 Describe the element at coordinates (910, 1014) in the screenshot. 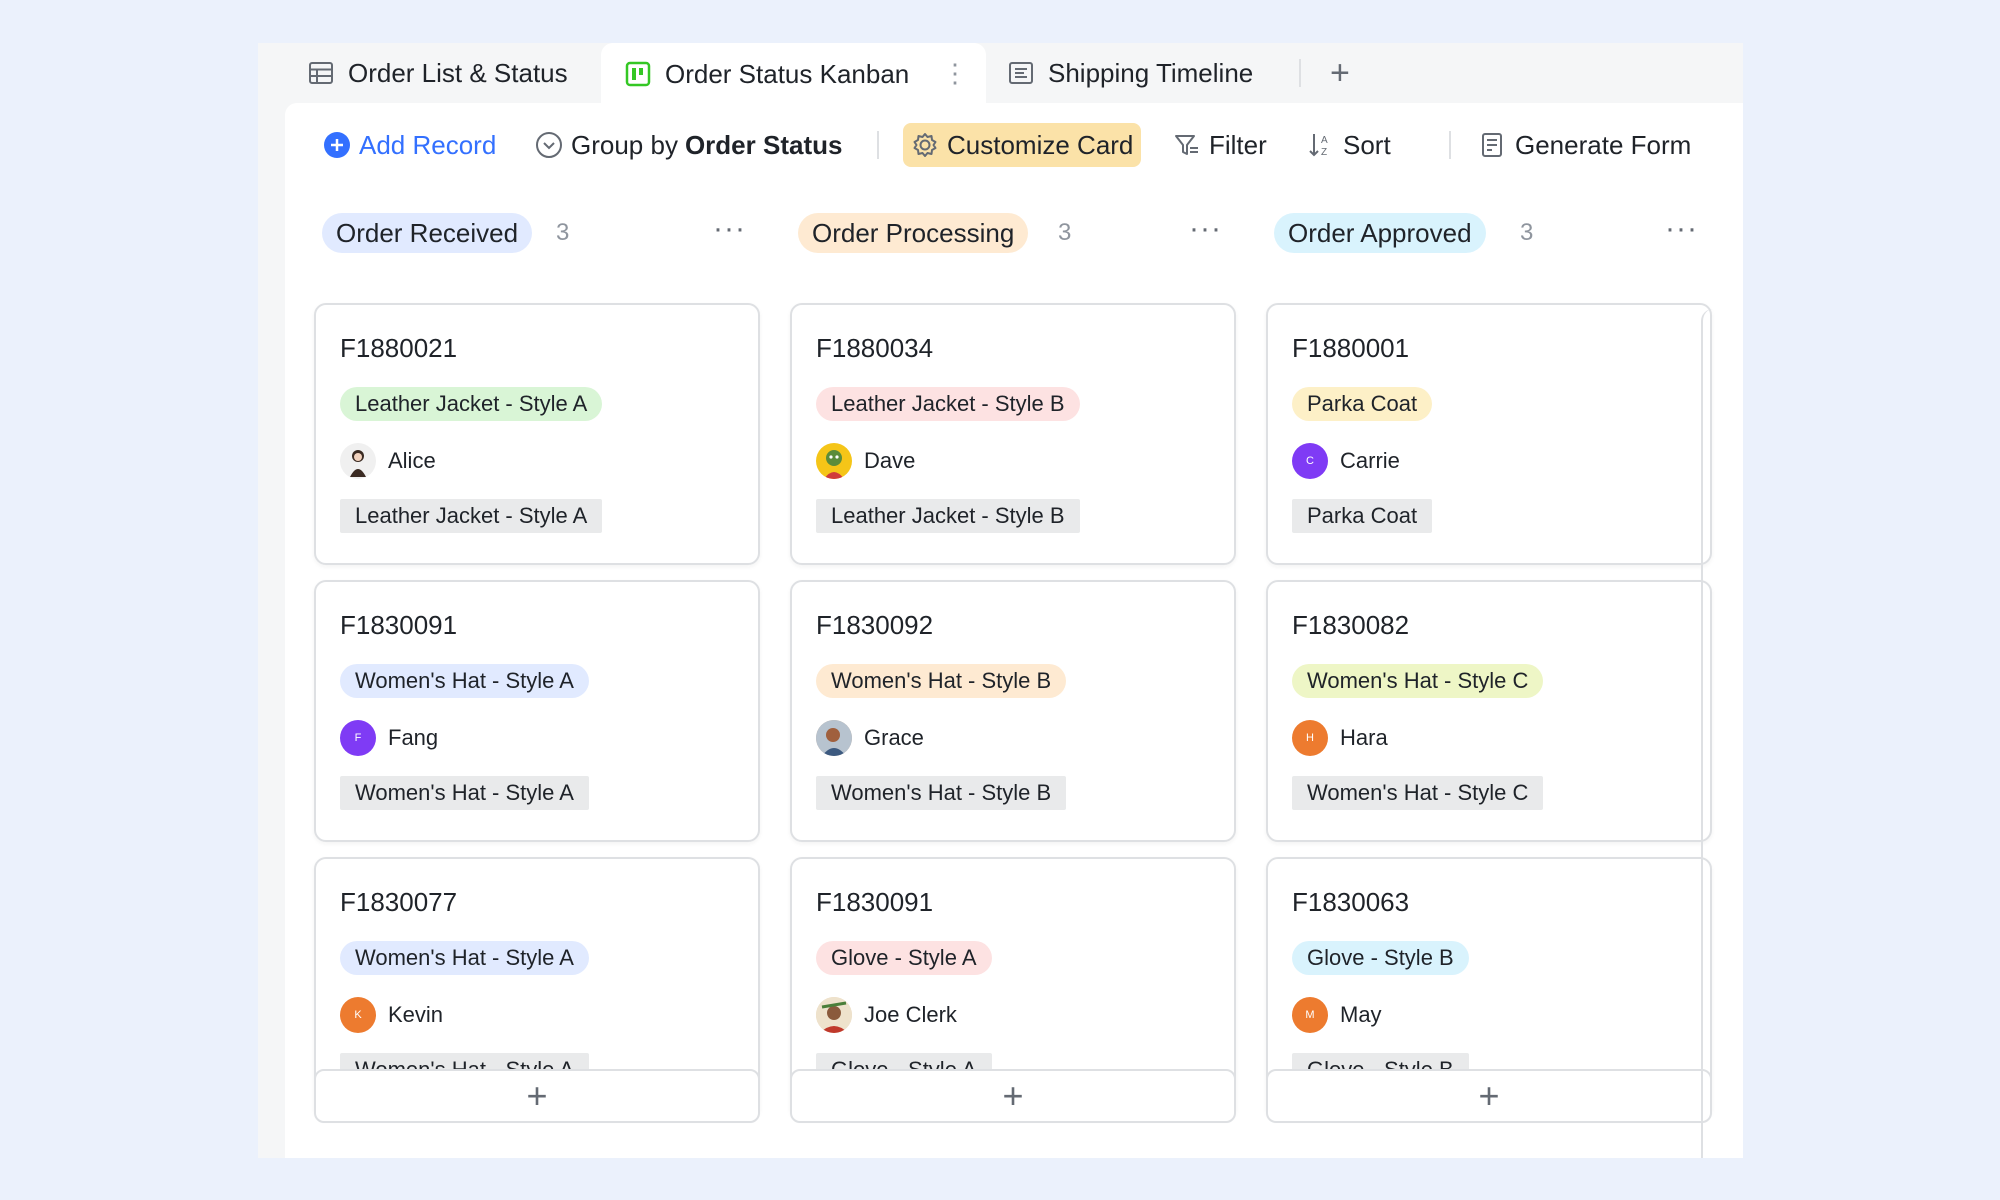

I see `assignee-name: Joe Clerk` at that location.